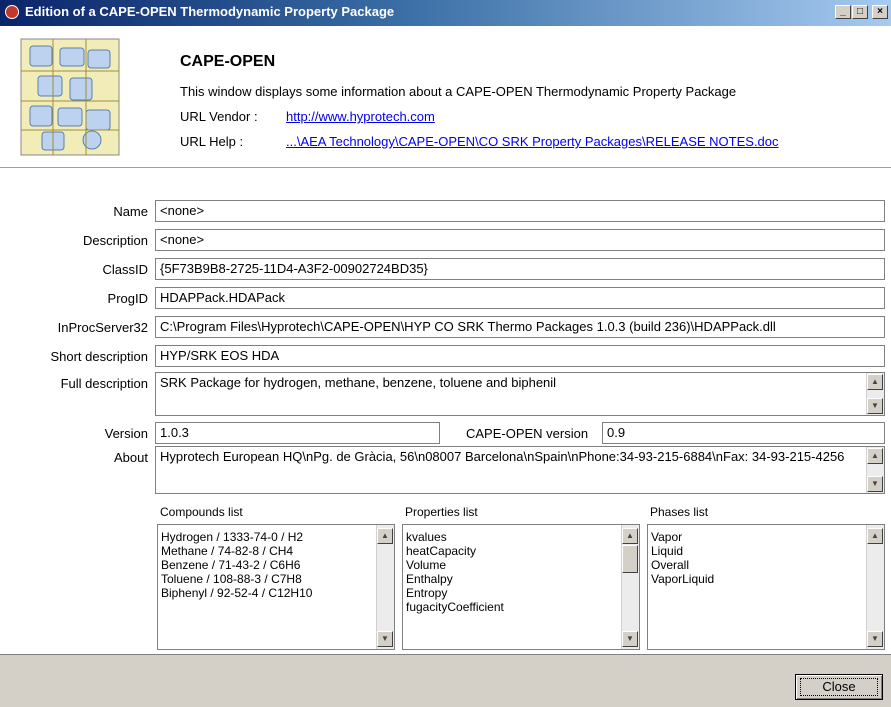  I want to click on list-item: heatCapacity, so click(521, 551).